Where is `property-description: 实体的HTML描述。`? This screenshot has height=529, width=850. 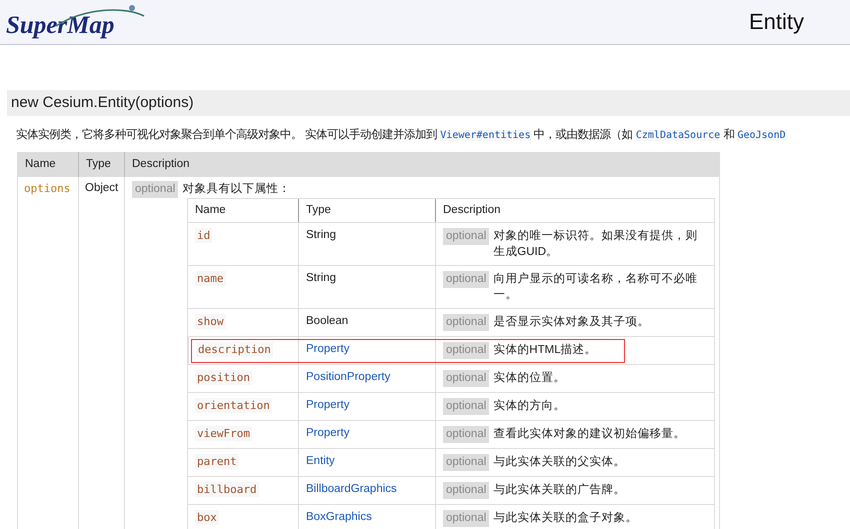 property-description: 实体的HTML描述。 is located at coordinates (545, 350).